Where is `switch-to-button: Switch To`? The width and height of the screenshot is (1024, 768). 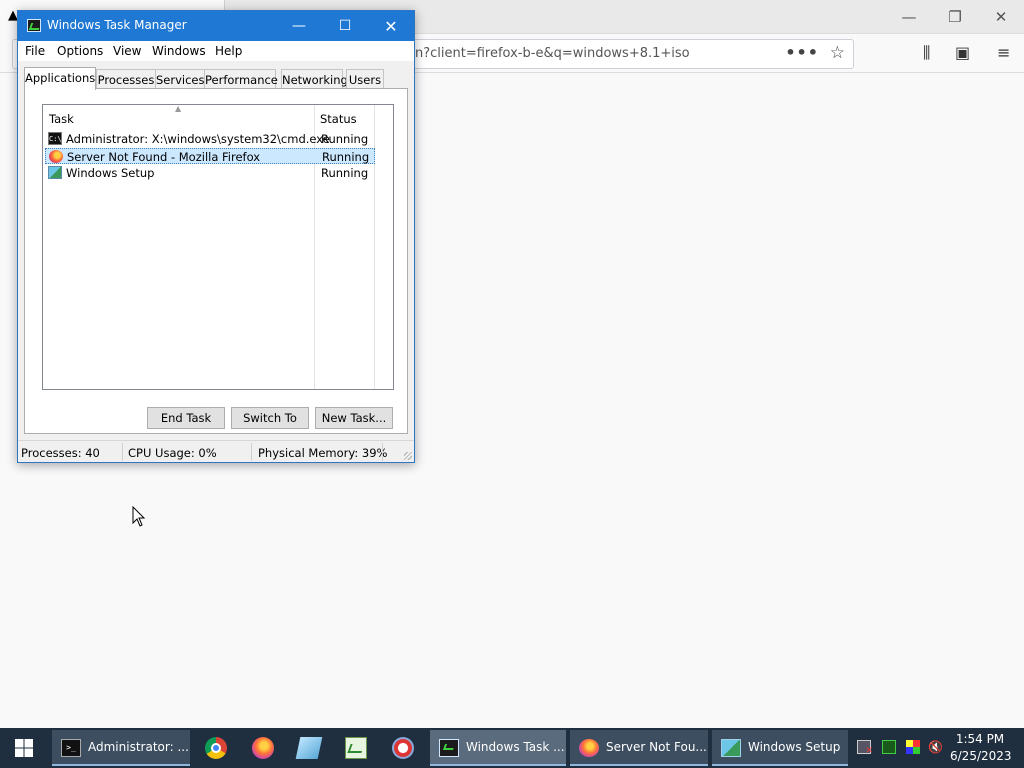
switch-to-button: Switch To is located at coordinates (270, 418).